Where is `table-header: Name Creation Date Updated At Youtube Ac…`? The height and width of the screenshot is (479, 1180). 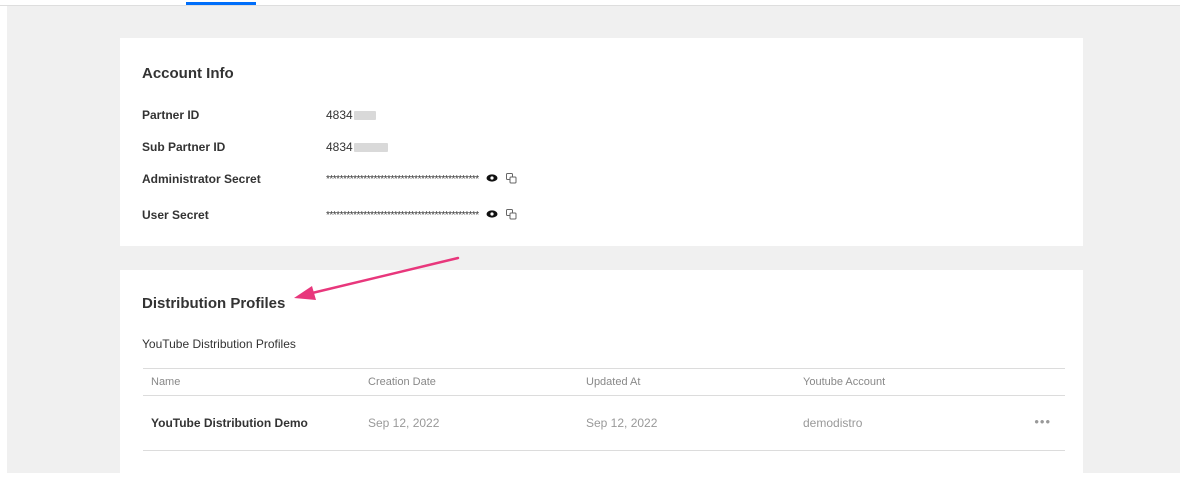 table-header: Name Creation Date Updated At Youtube Ac… is located at coordinates (604, 382).